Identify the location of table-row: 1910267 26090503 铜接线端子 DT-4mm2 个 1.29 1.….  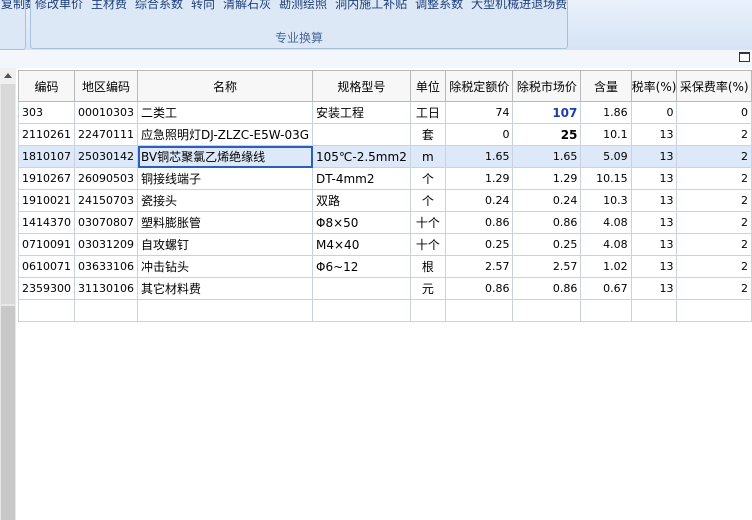
(385, 178).